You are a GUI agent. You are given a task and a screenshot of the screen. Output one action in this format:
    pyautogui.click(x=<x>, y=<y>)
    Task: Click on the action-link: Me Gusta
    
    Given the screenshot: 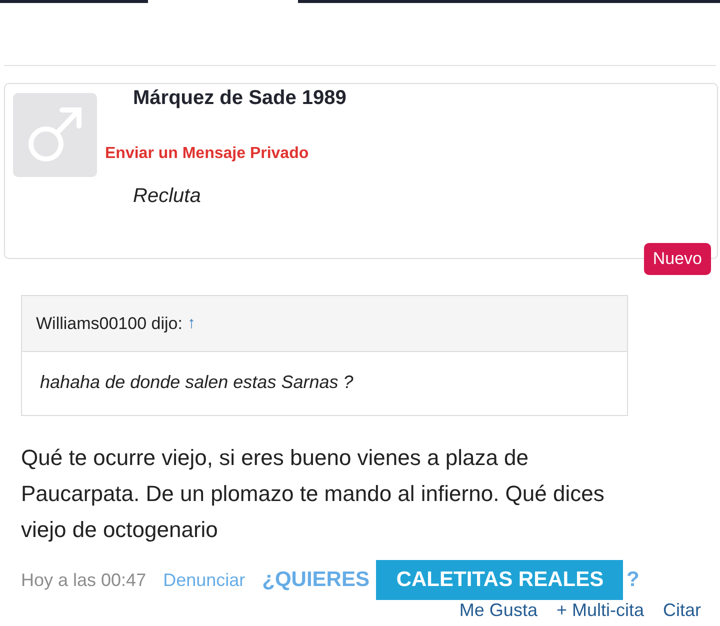 What is the action you would take?
    pyautogui.click(x=498, y=610)
    